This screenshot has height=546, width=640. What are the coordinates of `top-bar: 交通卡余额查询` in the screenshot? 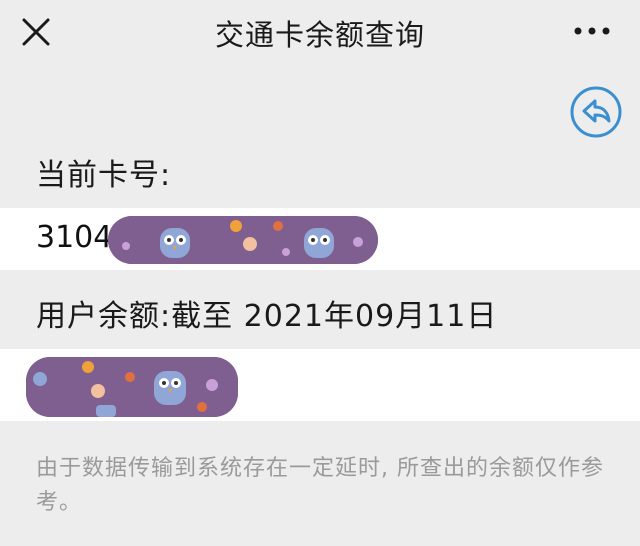 It's located at (320, 36).